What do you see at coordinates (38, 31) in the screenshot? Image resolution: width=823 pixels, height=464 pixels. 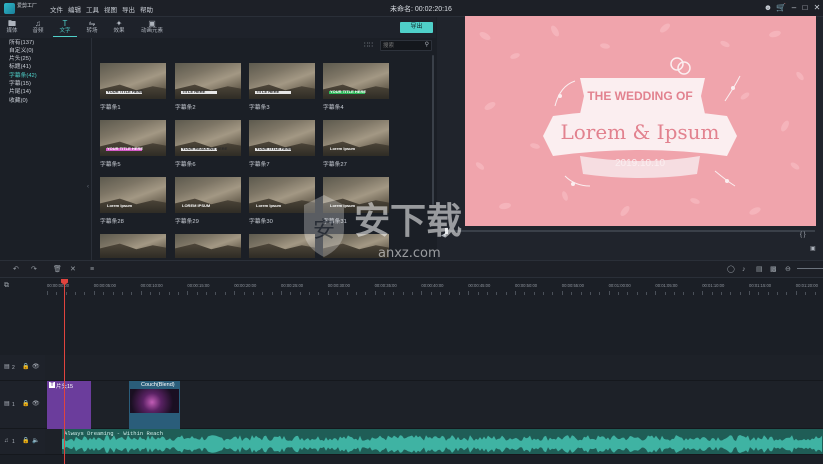 I see `tab-audio-label: 音频` at bounding box center [38, 31].